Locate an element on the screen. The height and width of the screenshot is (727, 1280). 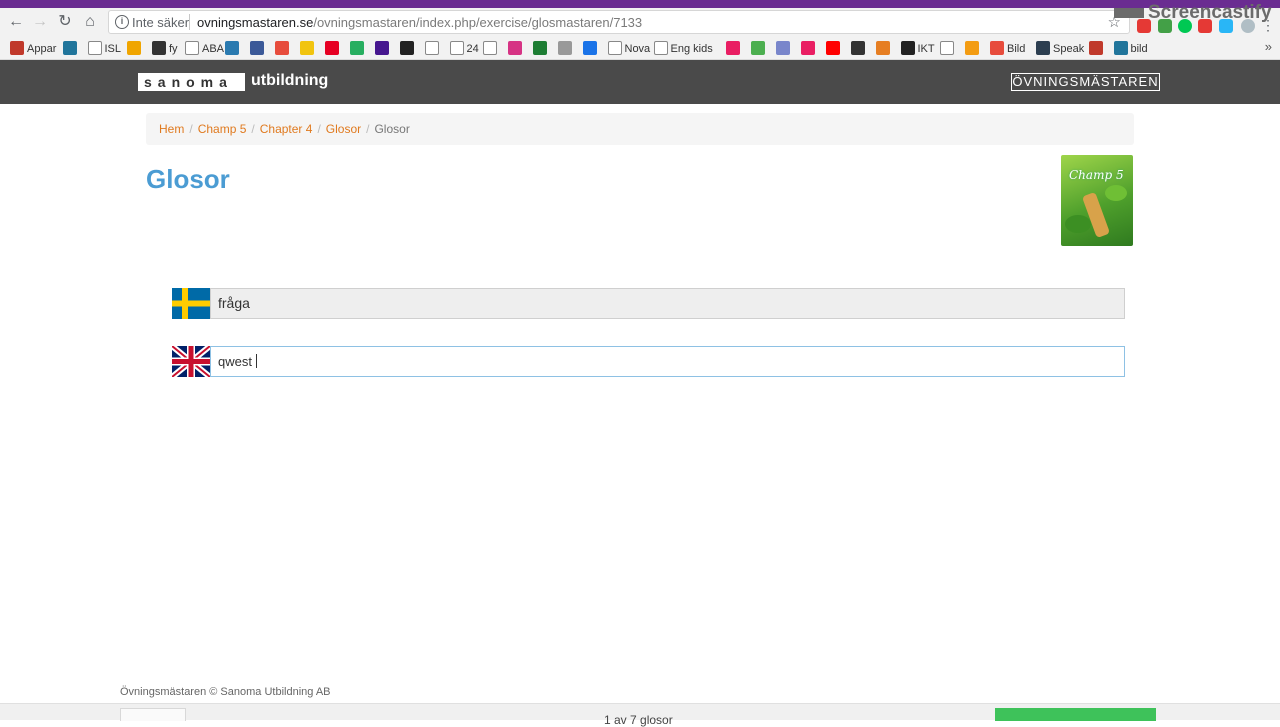
book-cover-image: Champ 5 is located at coordinates (1097, 200).